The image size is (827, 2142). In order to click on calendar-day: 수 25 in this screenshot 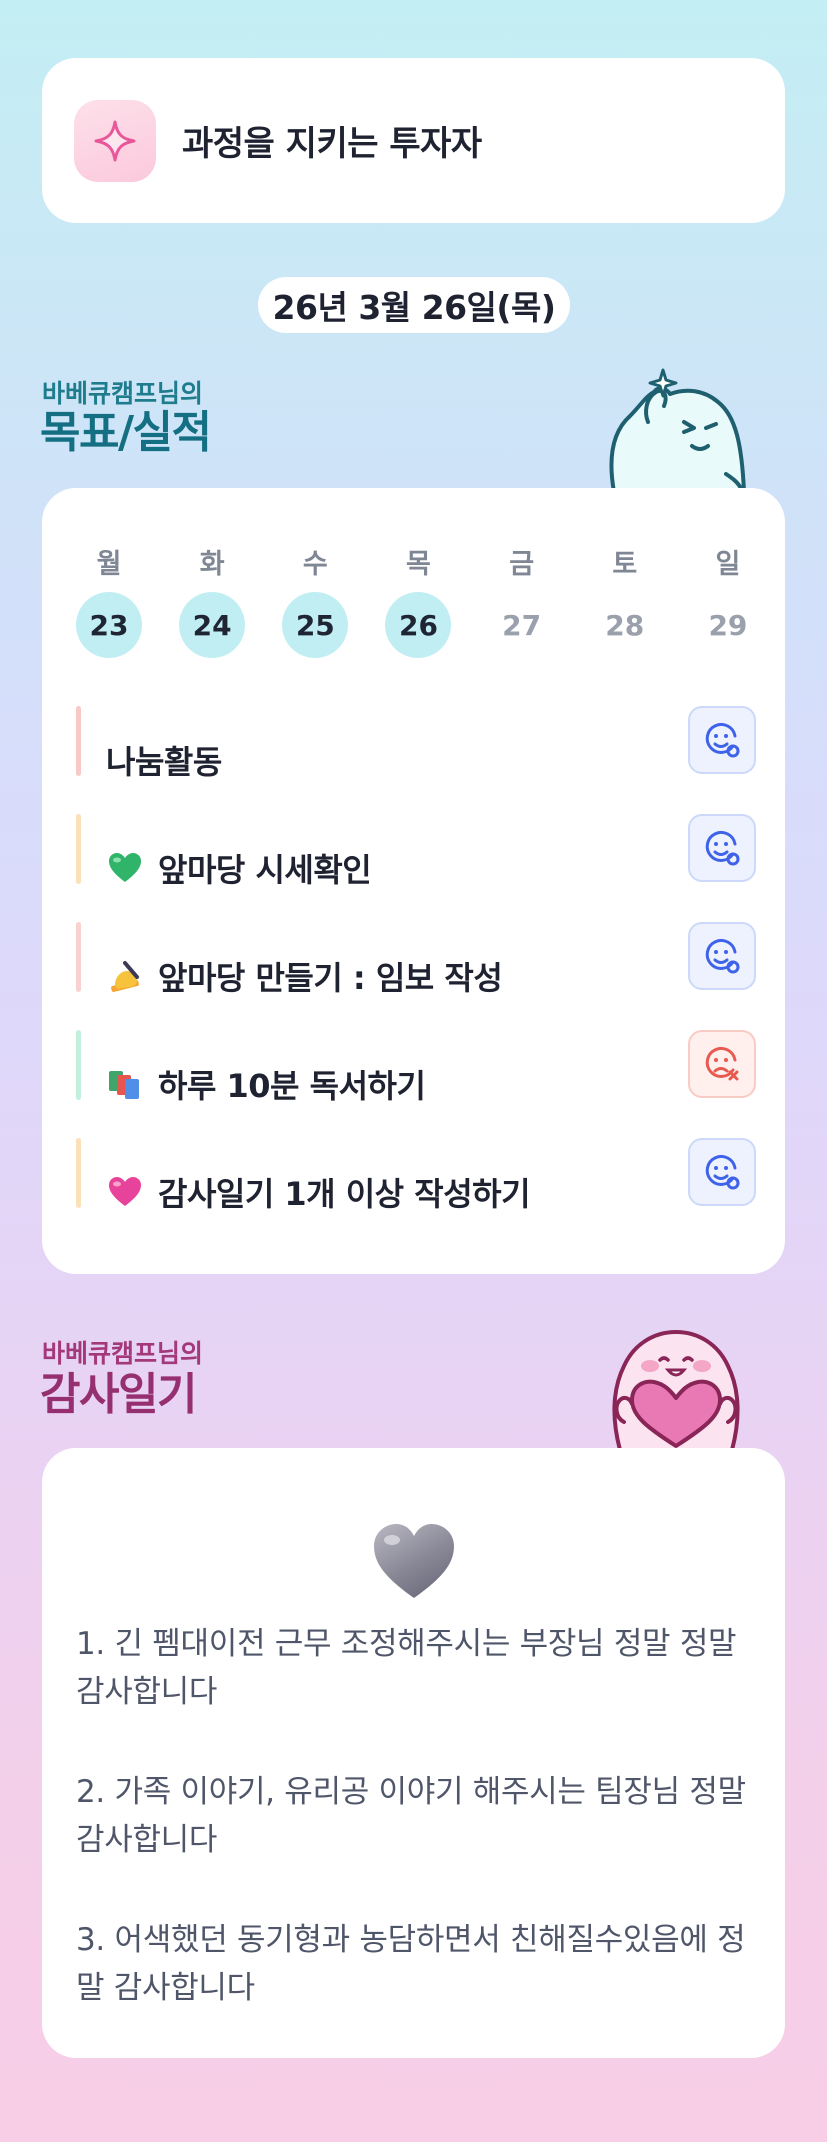, I will do `click(315, 600)`.